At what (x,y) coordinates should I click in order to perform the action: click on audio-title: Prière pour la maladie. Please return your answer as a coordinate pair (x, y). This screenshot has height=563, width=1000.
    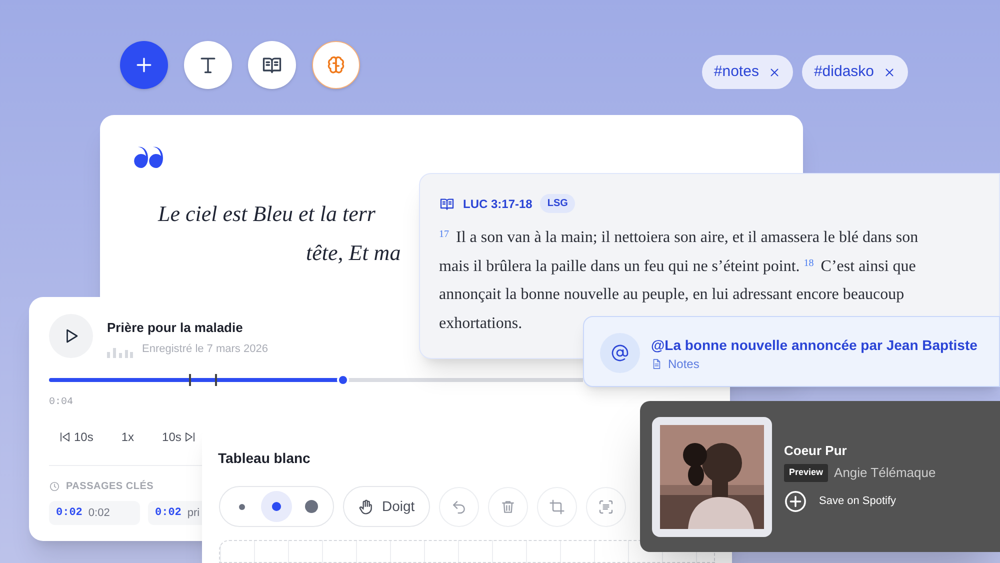
    Looking at the image, I should click on (175, 328).